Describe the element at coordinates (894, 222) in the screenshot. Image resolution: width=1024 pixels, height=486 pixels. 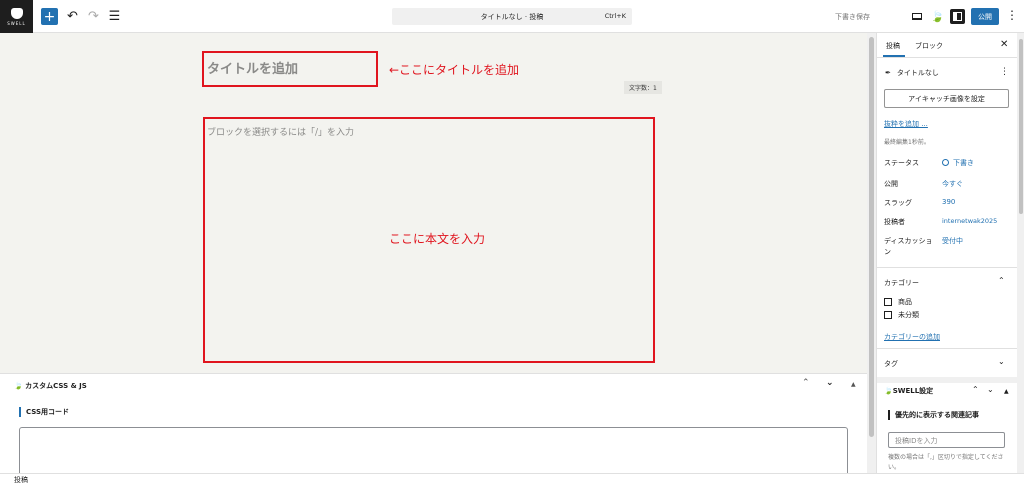
I see `author-label: 投稿者` at that location.